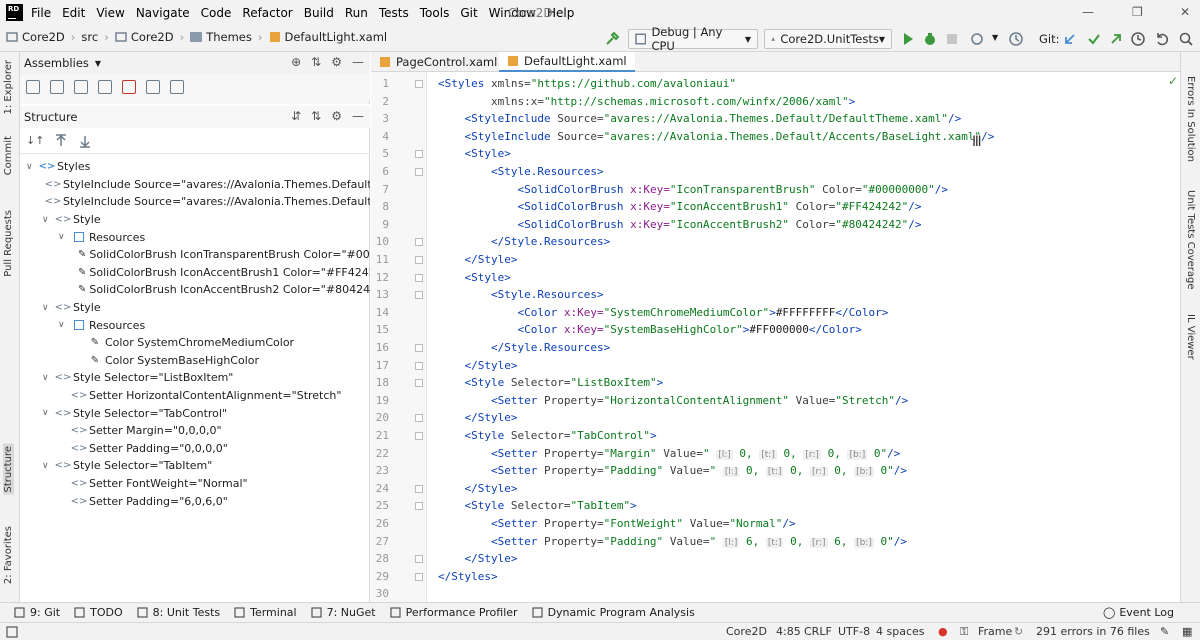 This screenshot has height=640, width=1200. I want to click on debug-icon, so click(930, 39).